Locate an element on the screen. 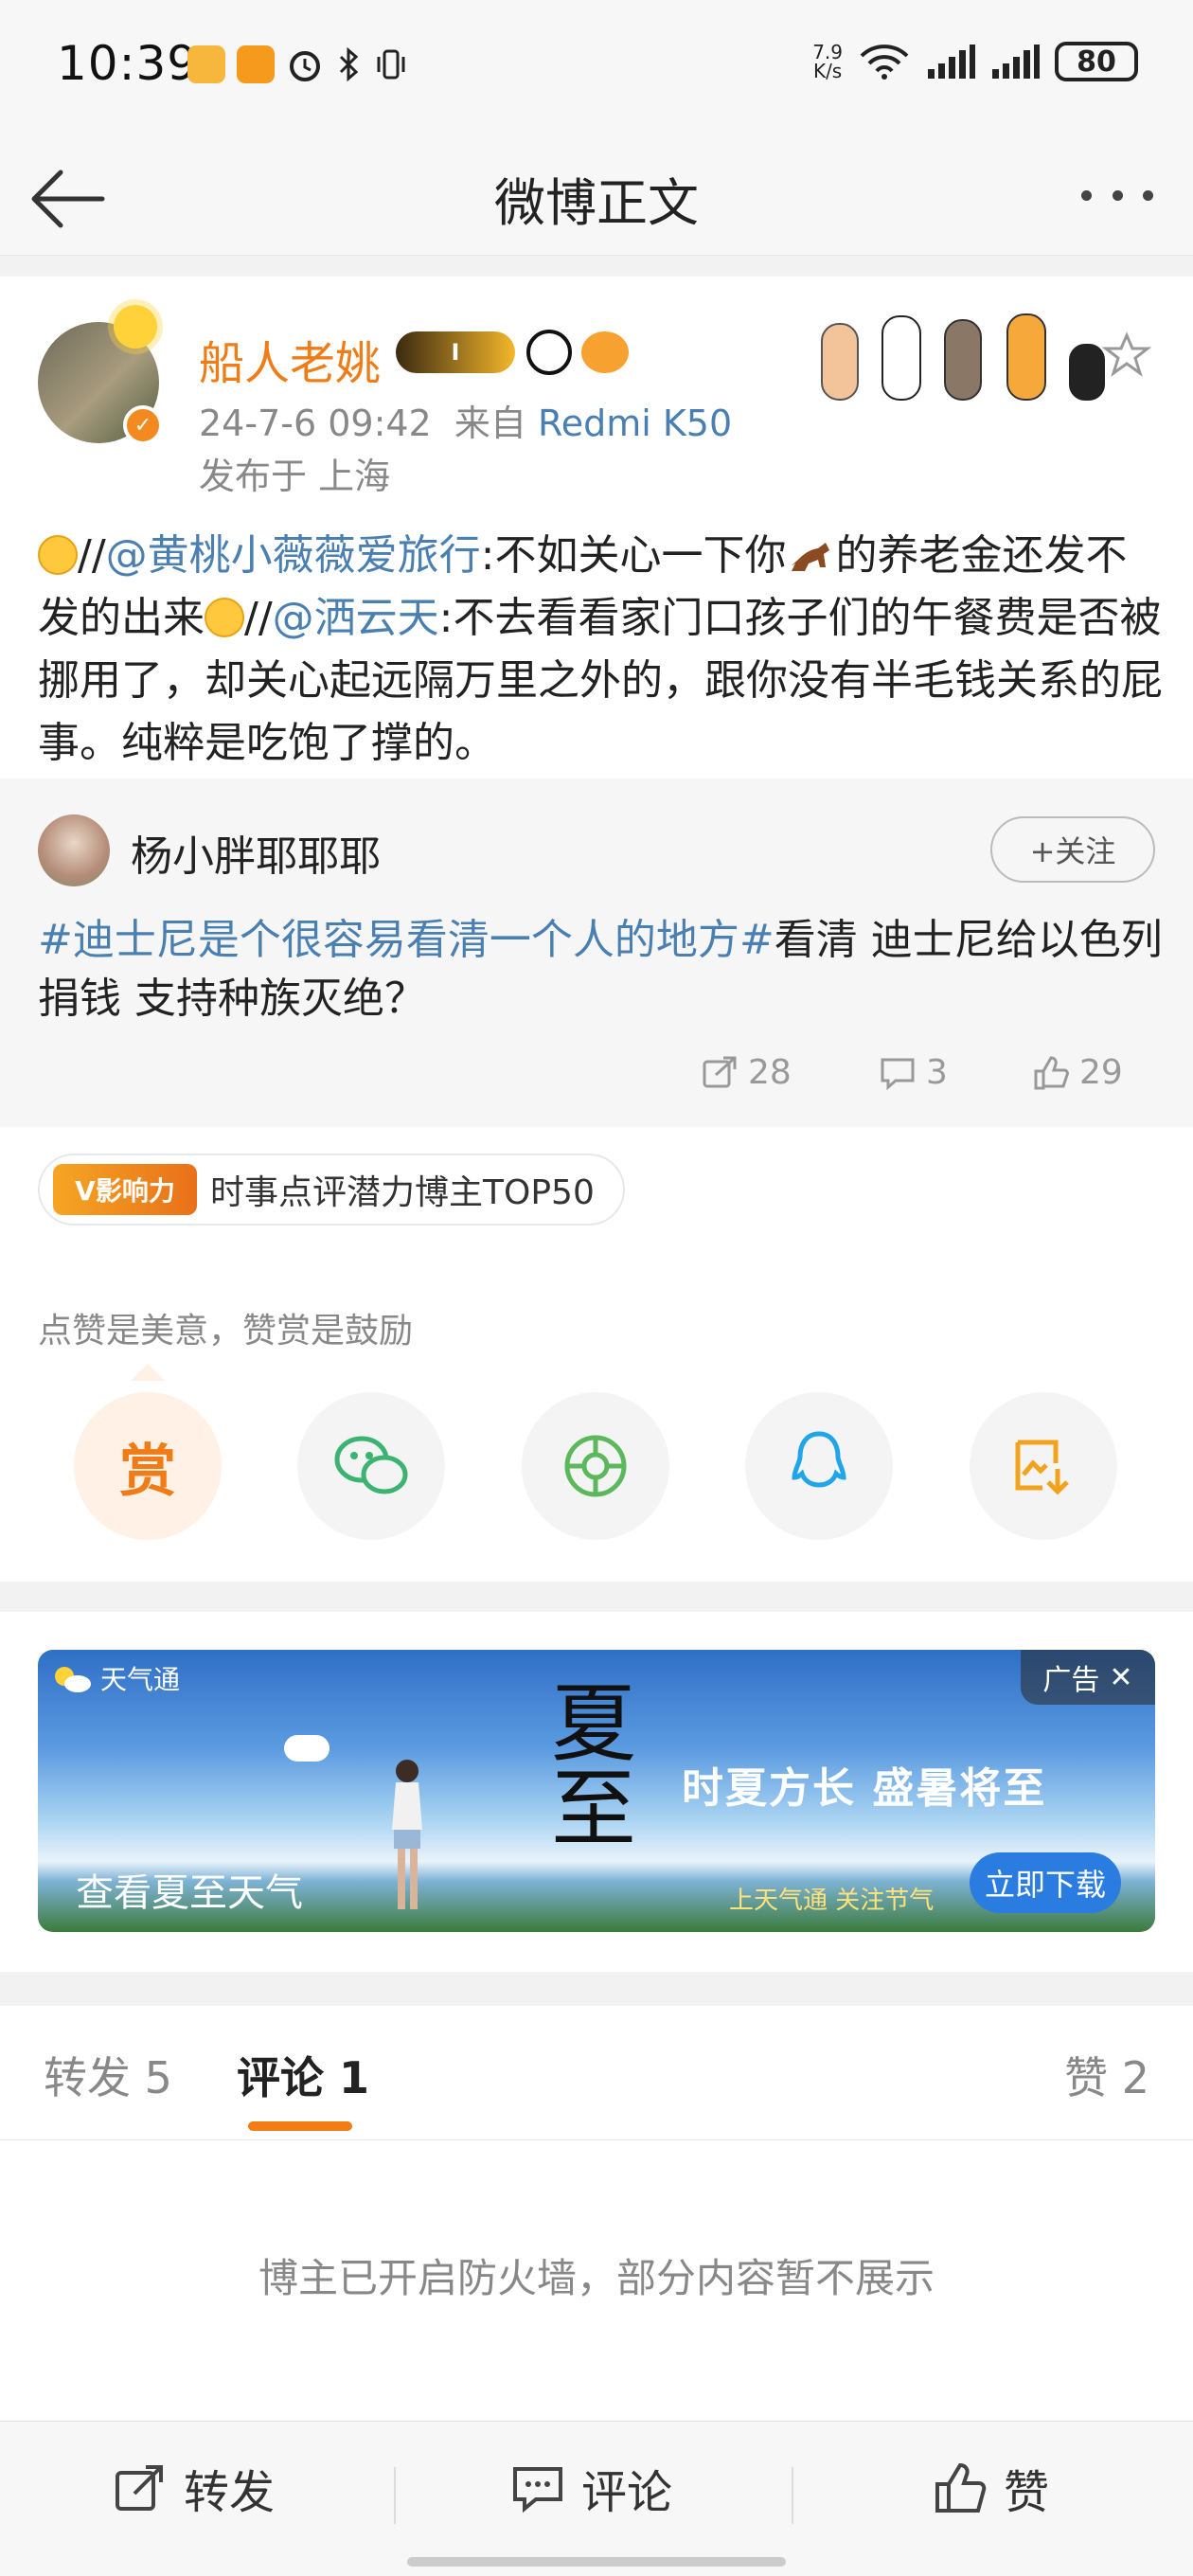  repost-button: 转发 is located at coordinates (194, 2488).